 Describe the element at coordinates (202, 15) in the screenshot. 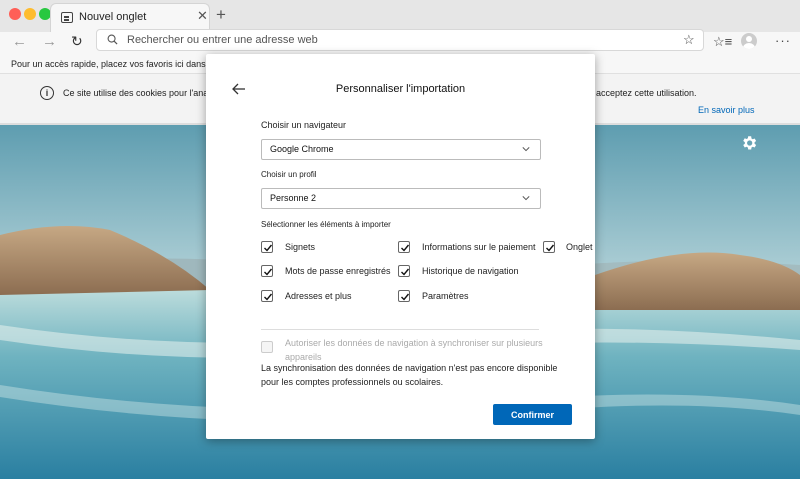

I see `close-tab-icon: ✕` at that location.